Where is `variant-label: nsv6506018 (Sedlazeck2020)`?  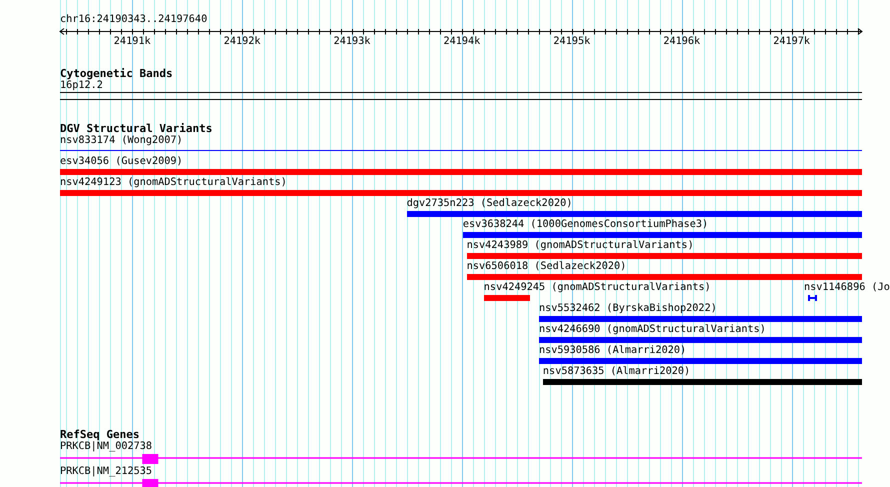
variant-label: nsv6506018 (Sedlazeck2020) is located at coordinates (546, 267).